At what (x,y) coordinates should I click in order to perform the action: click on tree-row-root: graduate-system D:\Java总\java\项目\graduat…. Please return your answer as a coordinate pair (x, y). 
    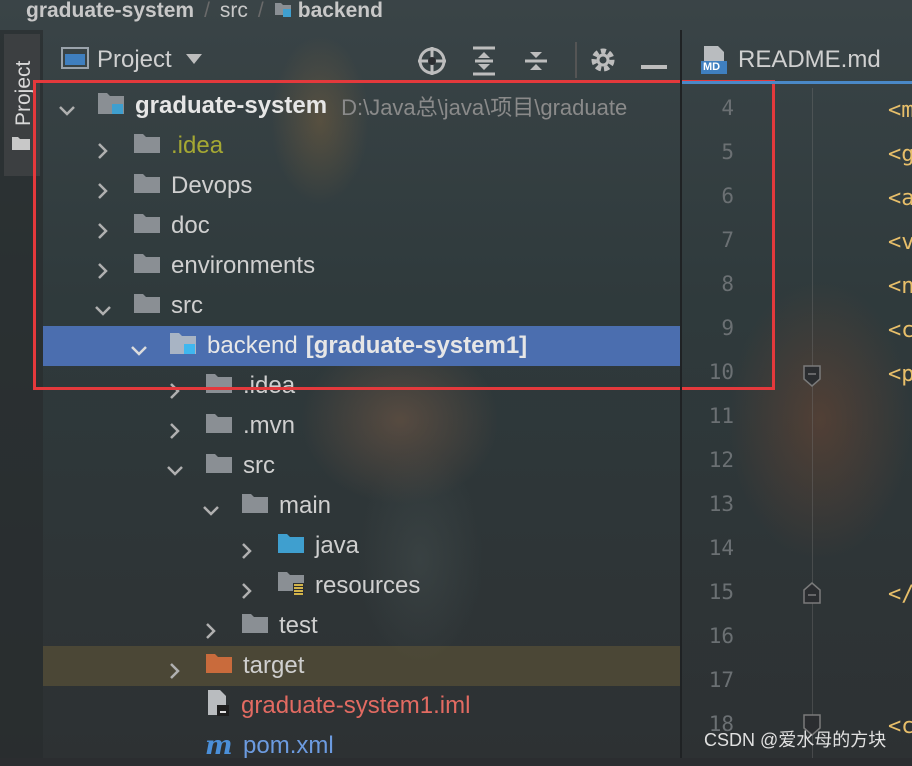
    Looking at the image, I should click on (361, 106).